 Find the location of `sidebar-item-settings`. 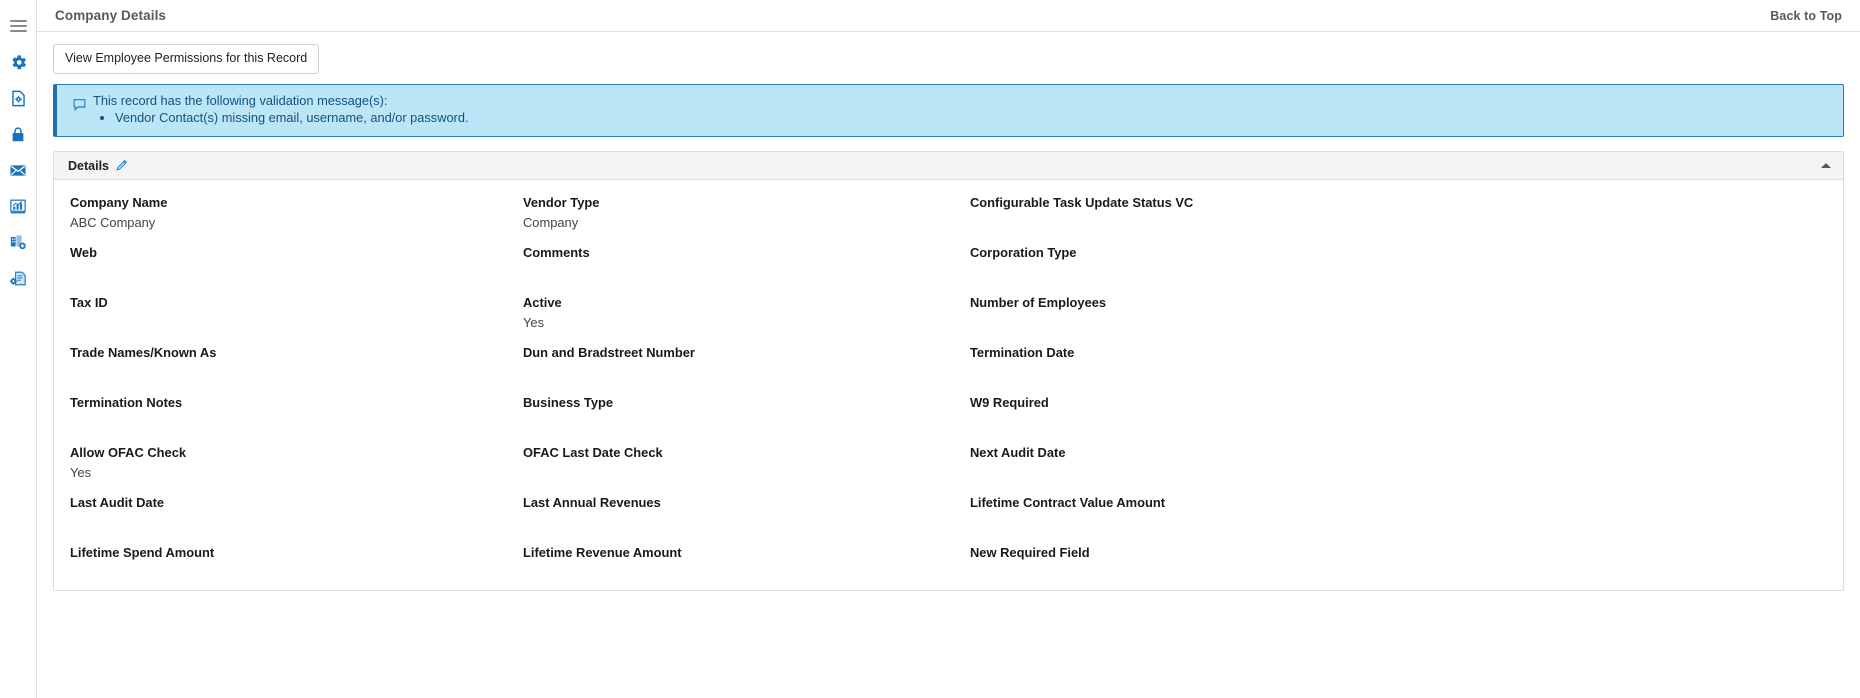

sidebar-item-settings is located at coordinates (18, 62).